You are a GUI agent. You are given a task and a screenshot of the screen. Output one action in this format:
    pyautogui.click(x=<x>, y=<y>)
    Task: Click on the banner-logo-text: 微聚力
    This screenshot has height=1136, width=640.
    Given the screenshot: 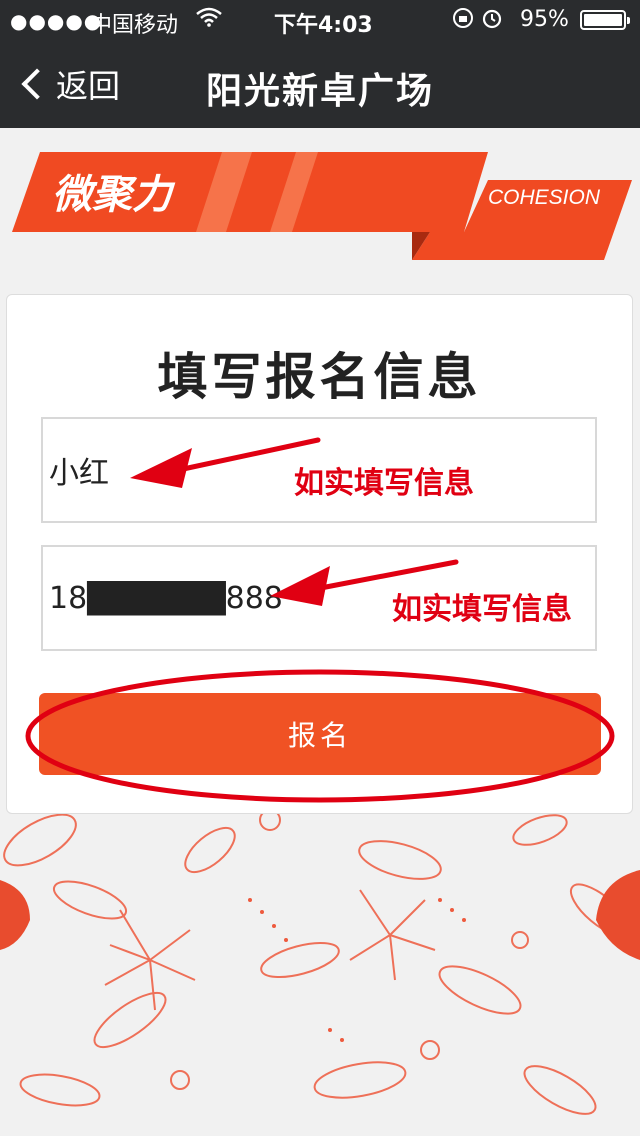 What is the action you would take?
    pyautogui.click(x=114, y=195)
    